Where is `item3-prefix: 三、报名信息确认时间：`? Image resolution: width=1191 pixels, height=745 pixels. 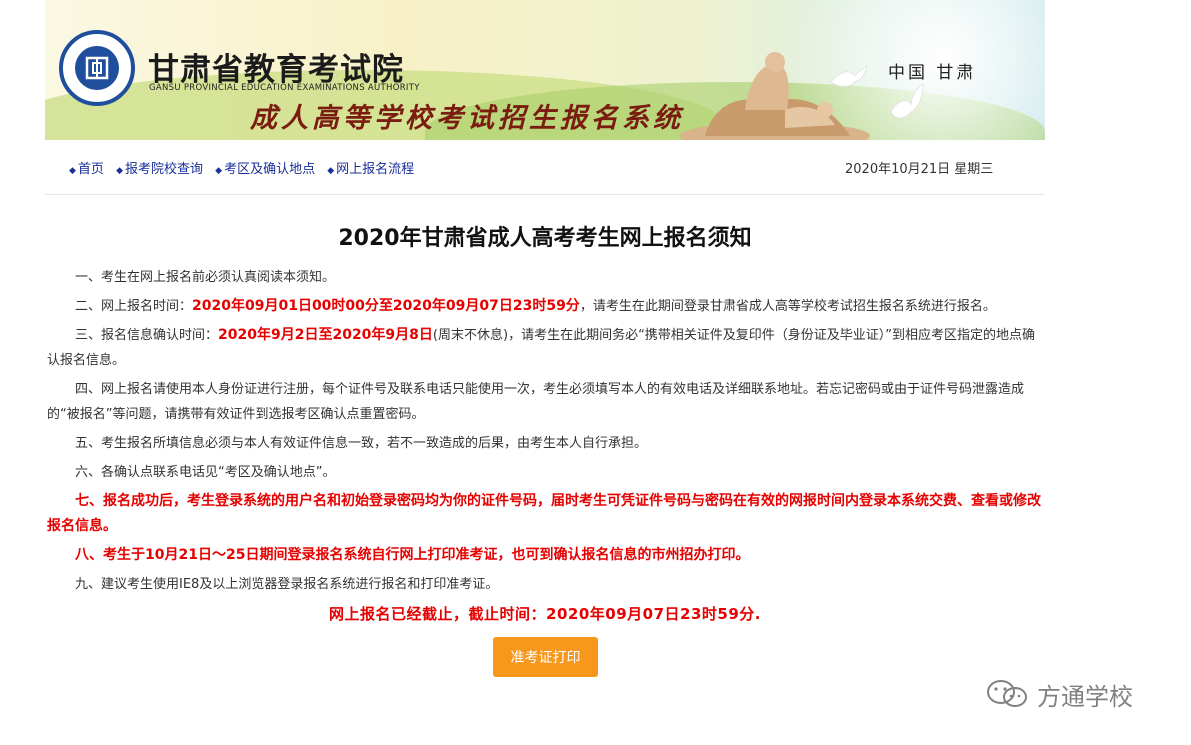 item3-prefix: 三、报名信息确认时间： is located at coordinates (147, 335).